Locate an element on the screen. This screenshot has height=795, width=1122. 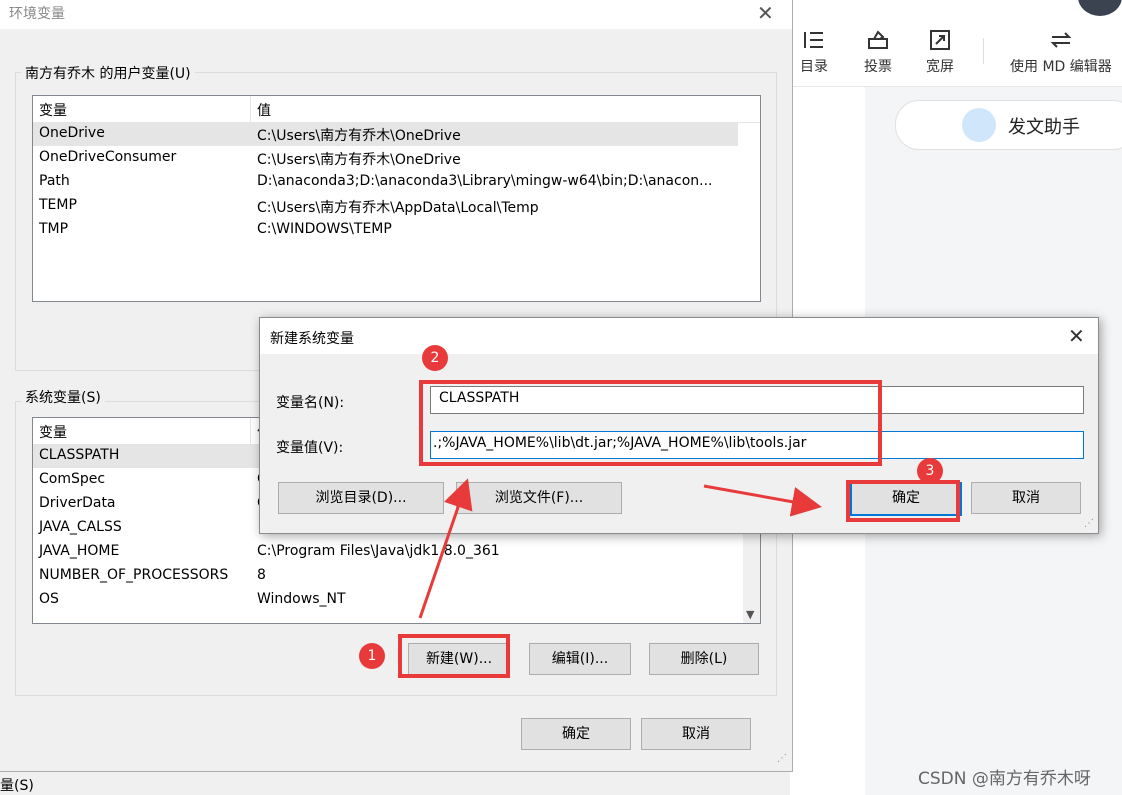
arrow-new-to-fields is located at coordinates (445, 548).